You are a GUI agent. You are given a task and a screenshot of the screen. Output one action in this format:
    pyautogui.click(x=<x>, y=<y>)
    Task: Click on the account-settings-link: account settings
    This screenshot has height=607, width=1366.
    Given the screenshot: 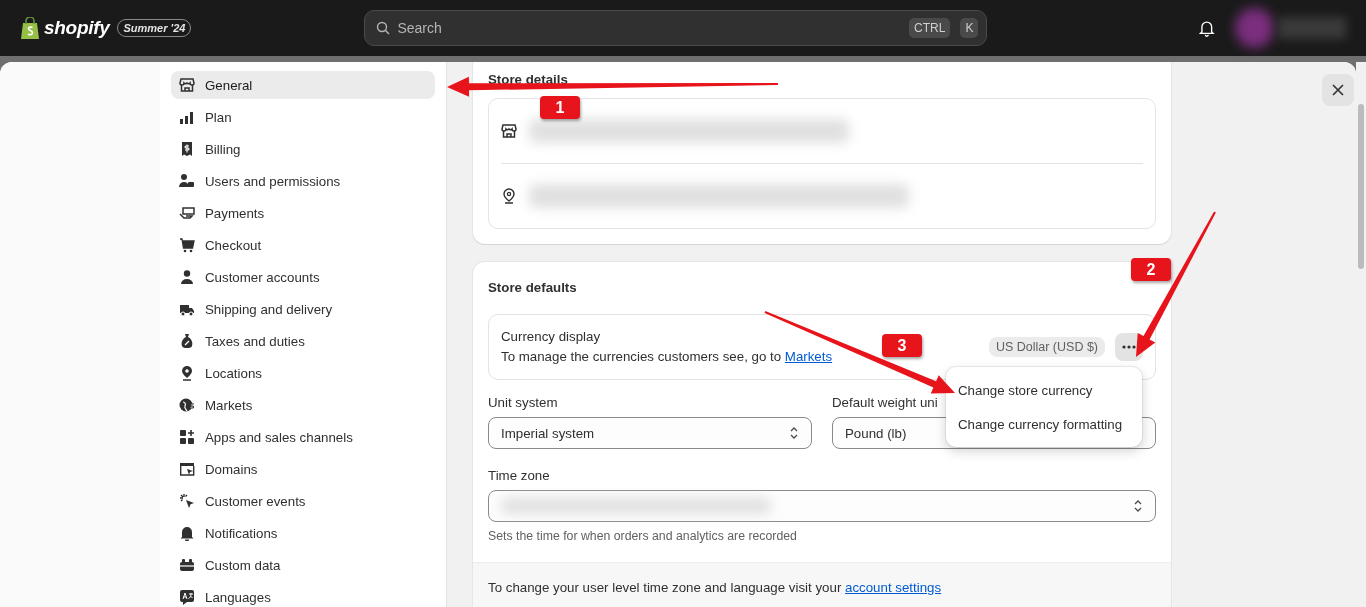 What is the action you would take?
    pyautogui.click(x=893, y=587)
    